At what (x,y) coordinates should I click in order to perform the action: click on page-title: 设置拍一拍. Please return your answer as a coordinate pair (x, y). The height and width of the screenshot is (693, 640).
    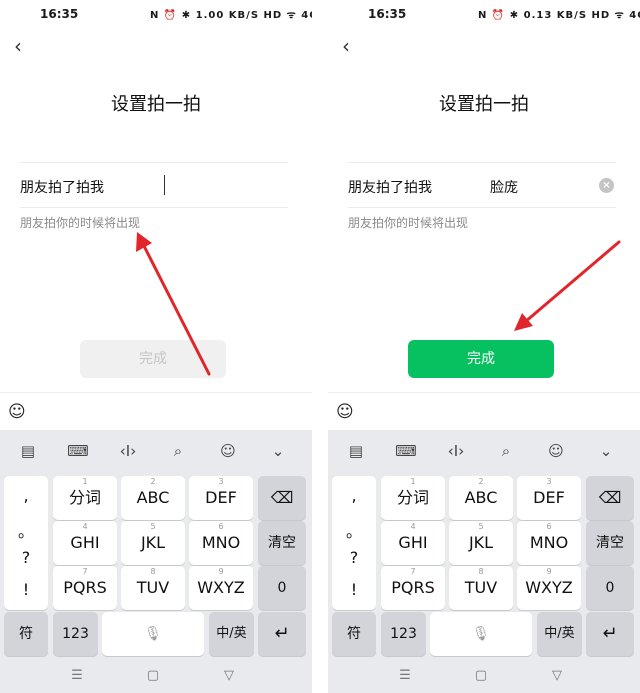
    Looking at the image, I should click on (156, 104).